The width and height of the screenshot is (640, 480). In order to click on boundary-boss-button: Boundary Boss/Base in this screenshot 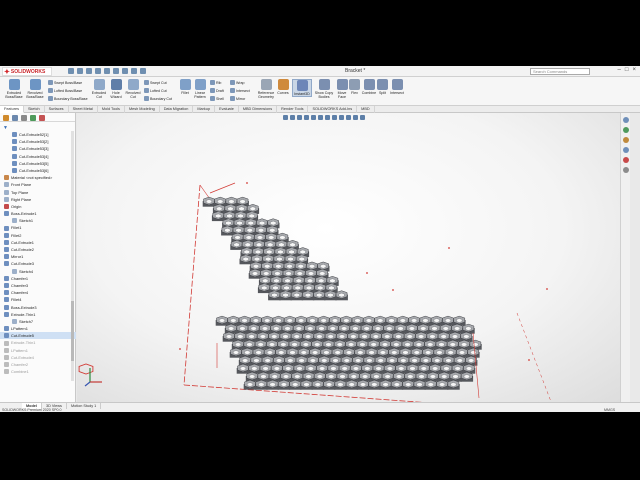, I will do `click(68, 98)`.